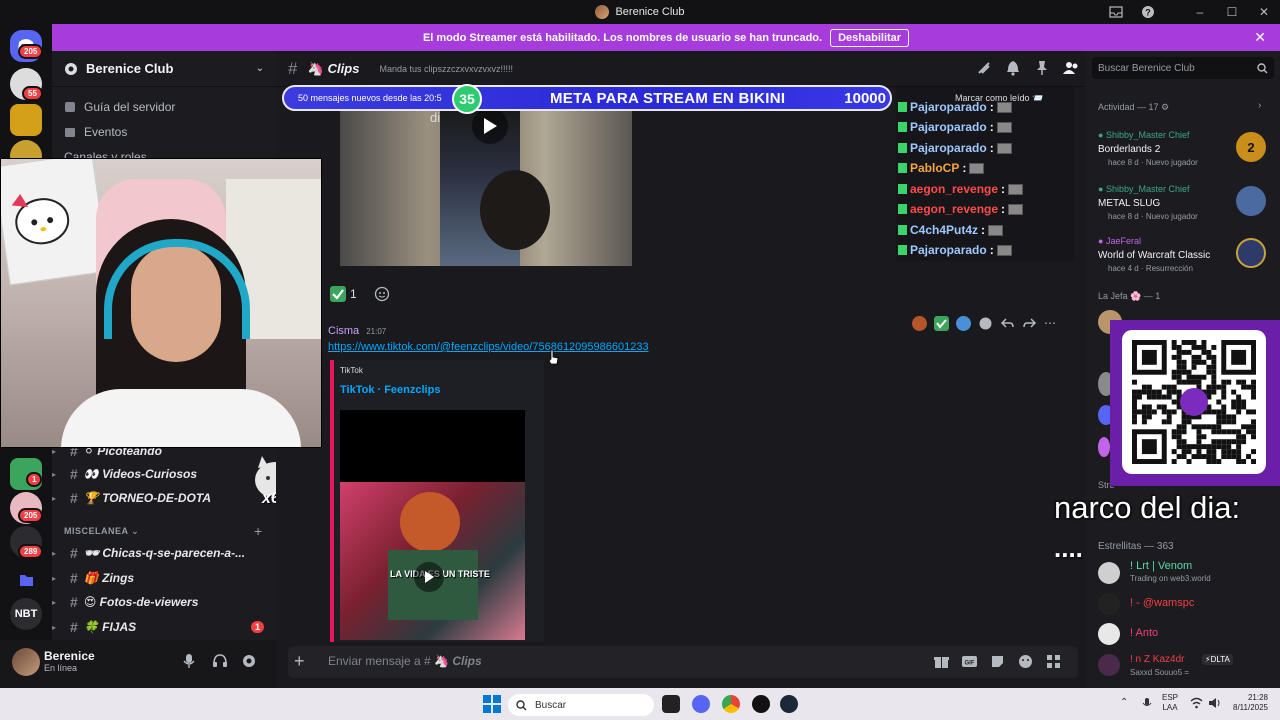 The height and width of the screenshot is (720, 1280). Describe the element at coordinates (789, 704) in the screenshot. I see `steam-icon` at that location.